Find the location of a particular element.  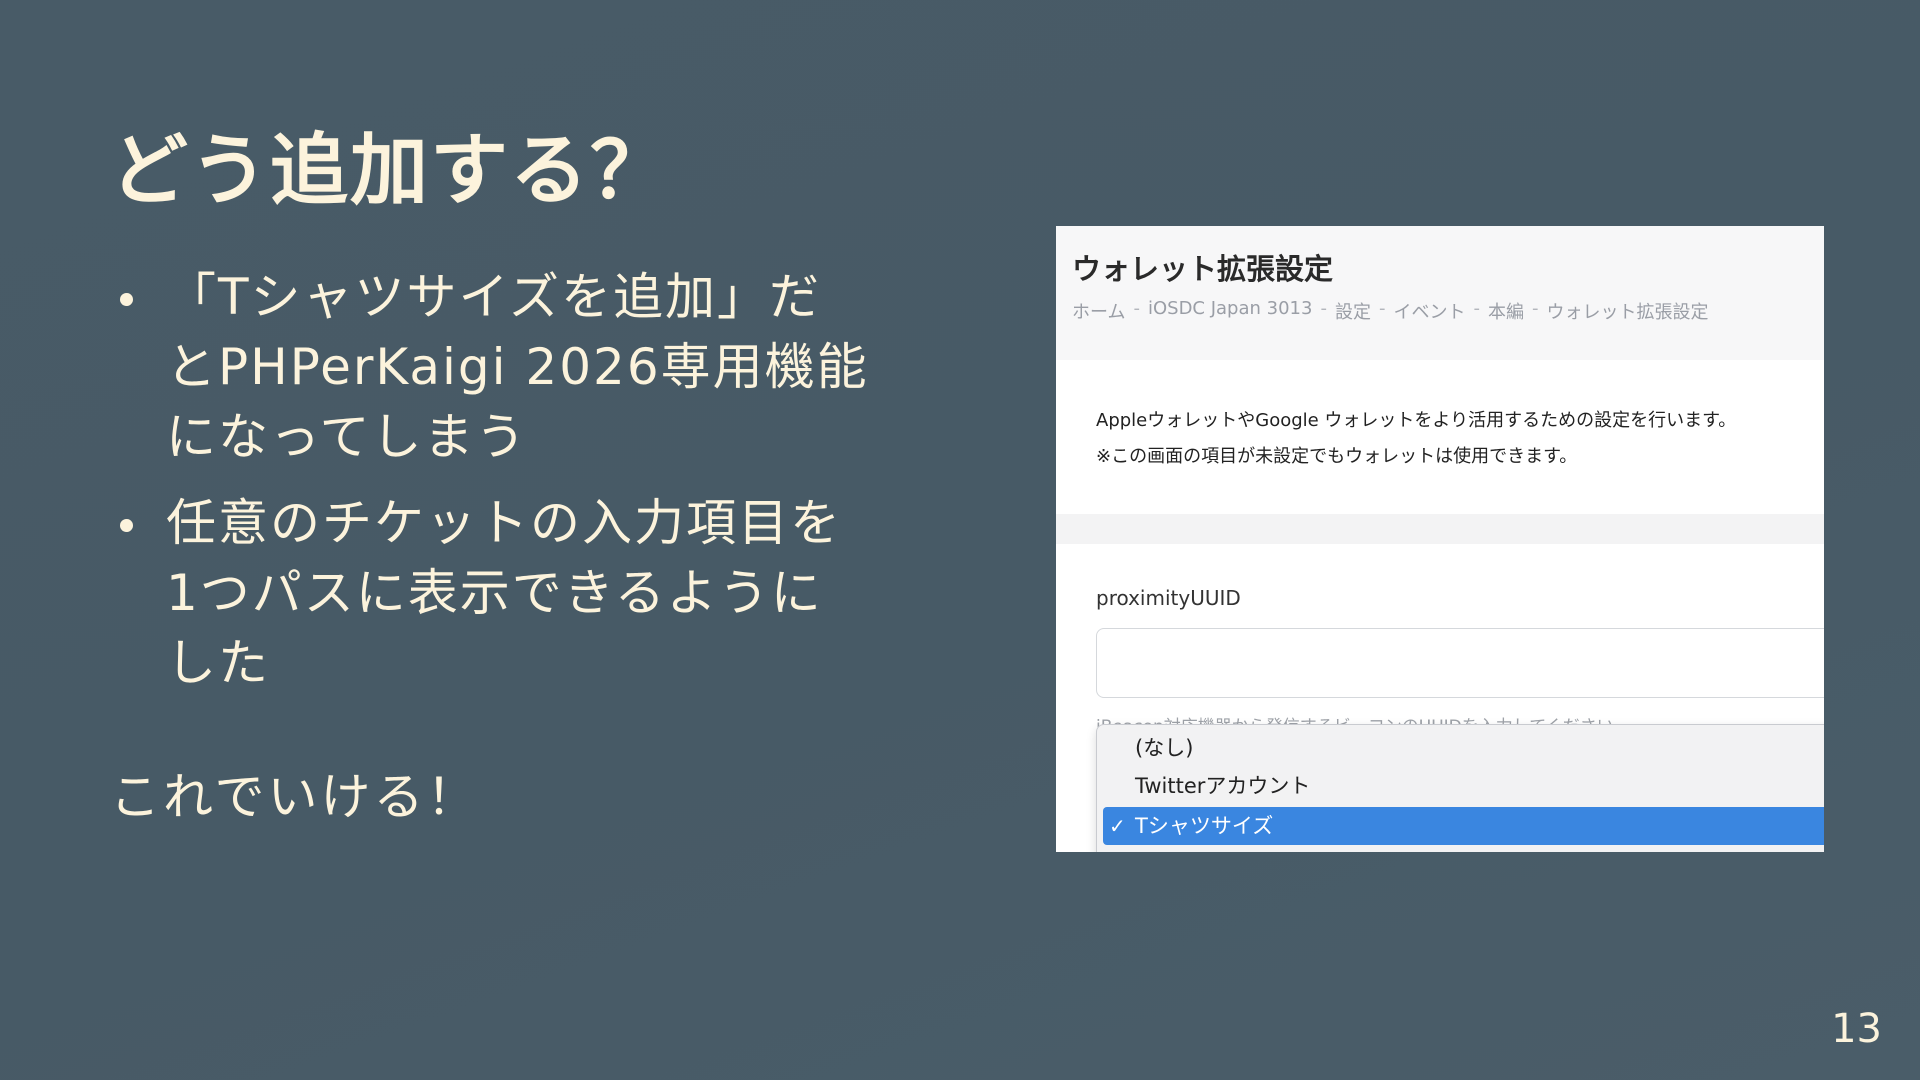

checkmark-icon: ✓ is located at coordinates (1117, 826).